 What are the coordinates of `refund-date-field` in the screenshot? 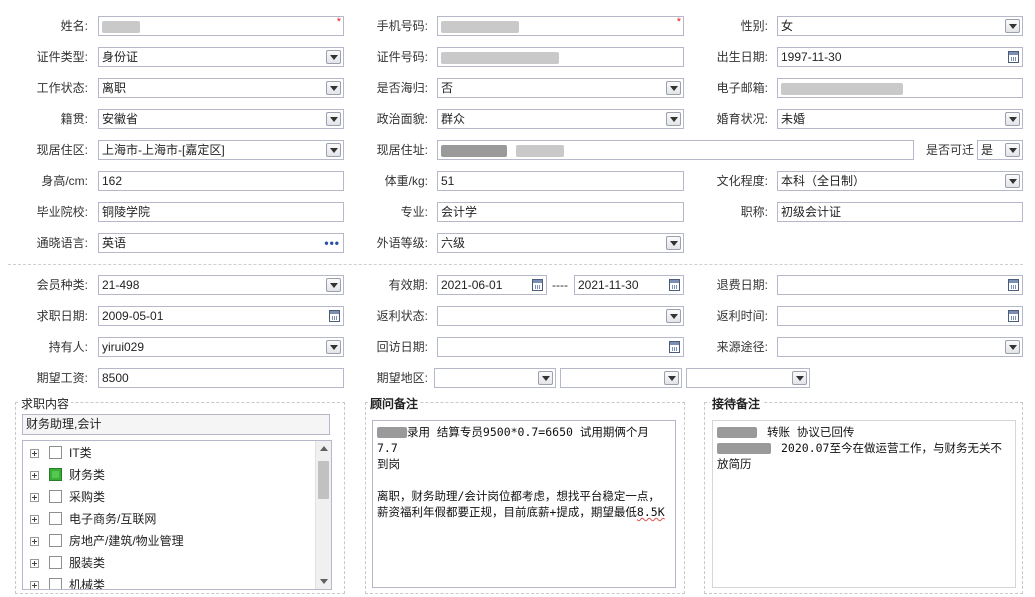 It's located at (900, 285).